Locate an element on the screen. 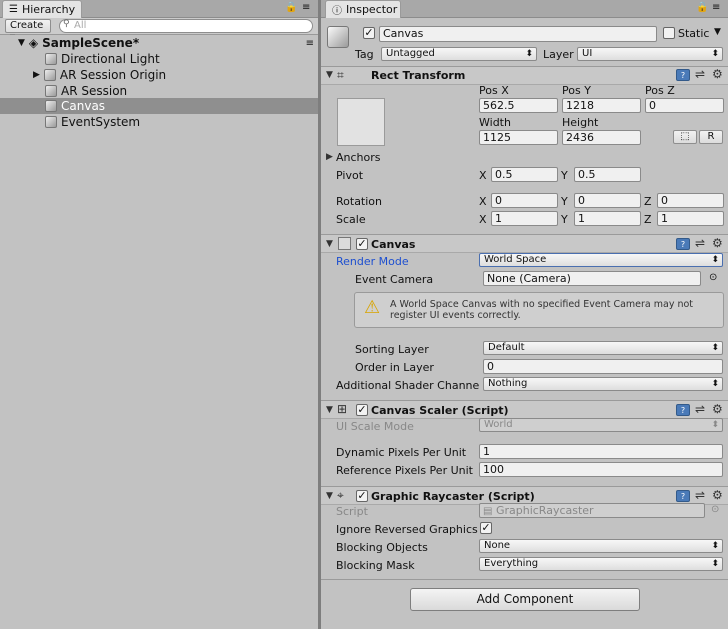  blocking-mask-dropdown: Everything is located at coordinates (601, 564).